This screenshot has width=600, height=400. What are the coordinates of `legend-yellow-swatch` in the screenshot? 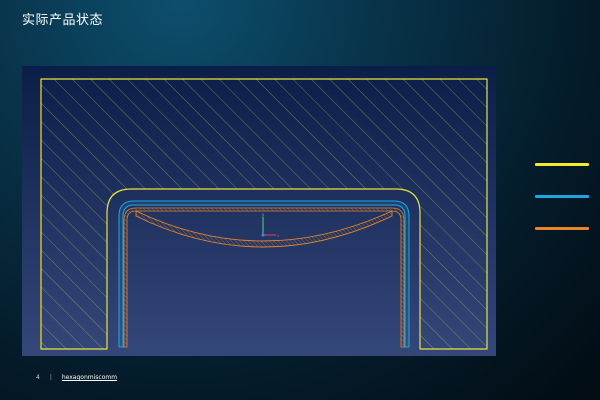 It's located at (562, 164).